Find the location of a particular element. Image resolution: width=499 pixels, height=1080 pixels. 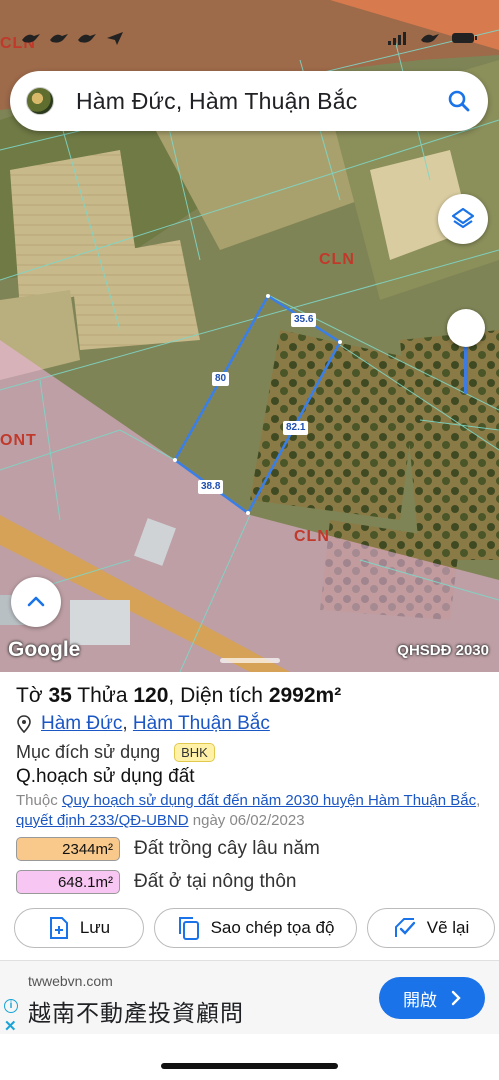

ad-title: 越南不動產投資顧問 is located at coordinates (136, 1011).